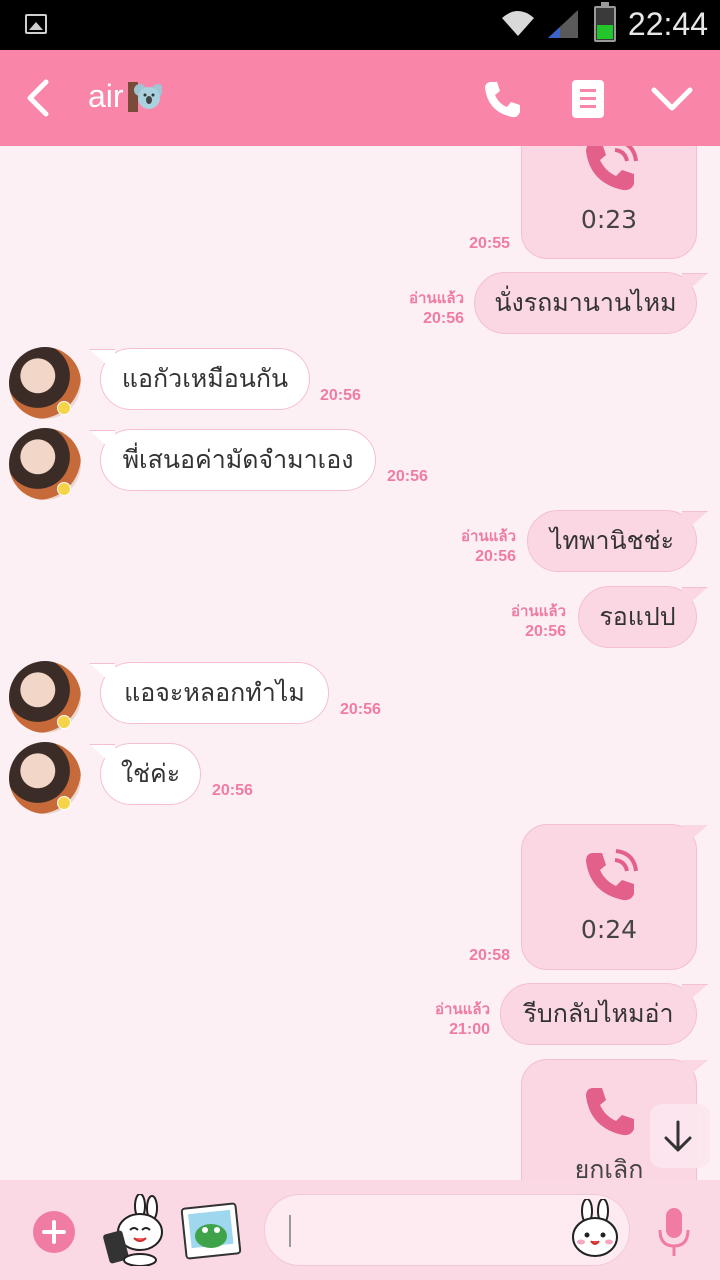 Image resolution: width=720 pixels, height=1280 pixels. What do you see at coordinates (612, 541) in the screenshot?
I see `outgoing-message: ไทพานิชช่ะ` at bounding box center [612, 541].